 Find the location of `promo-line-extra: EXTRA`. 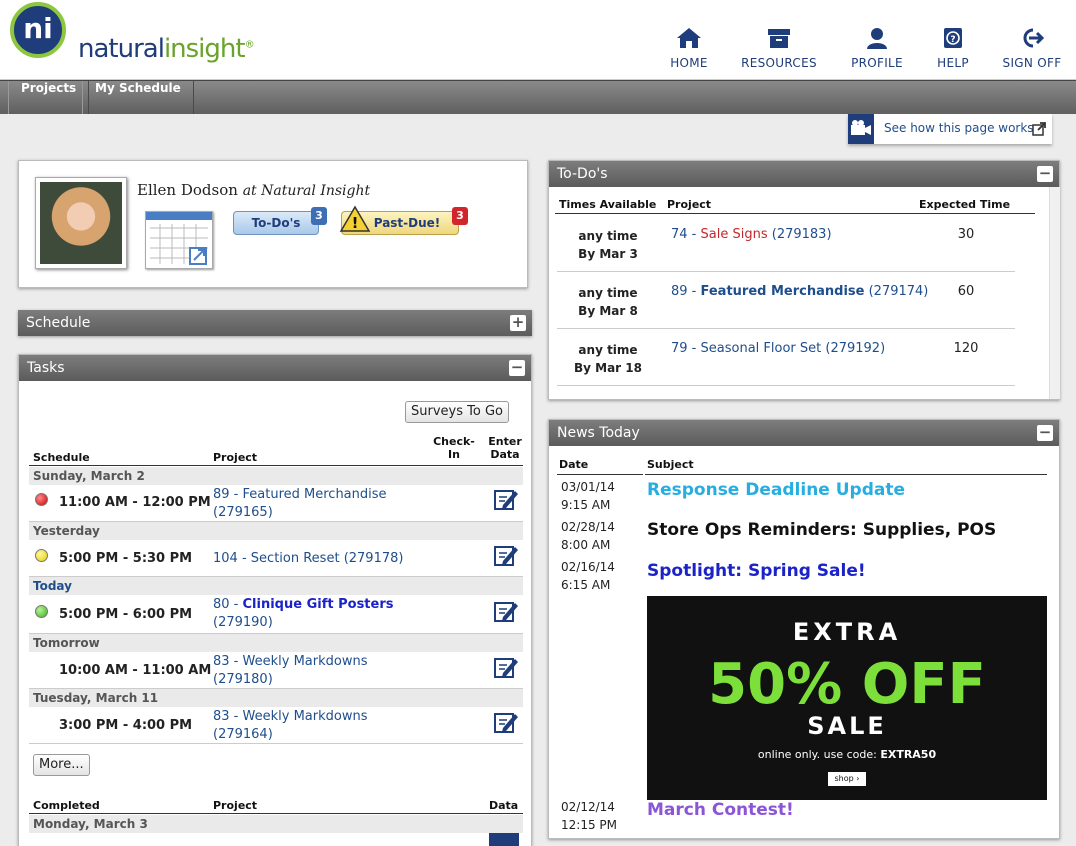

promo-line-extra: EXTRA is located at coordinates (847, 632).